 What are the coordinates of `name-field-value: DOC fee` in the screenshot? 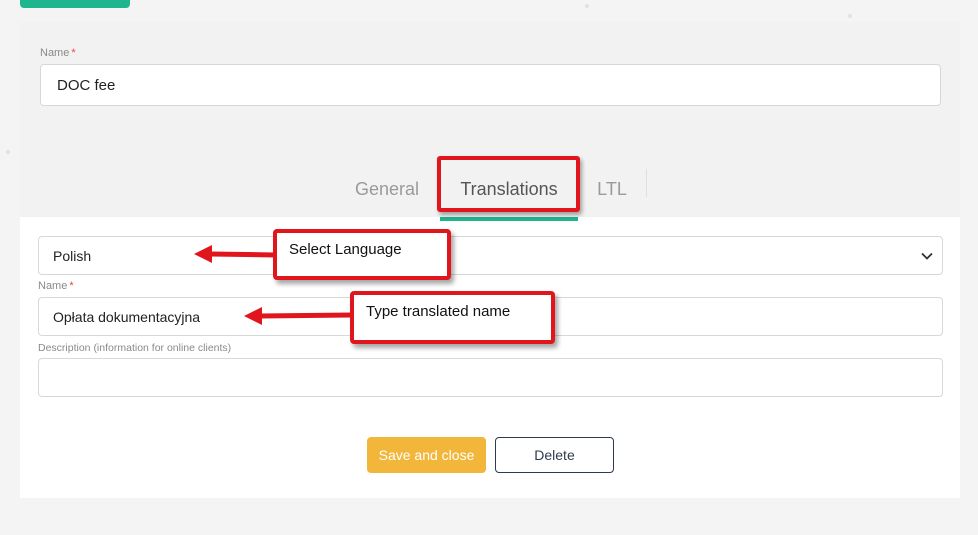 It's located at (86, 85).